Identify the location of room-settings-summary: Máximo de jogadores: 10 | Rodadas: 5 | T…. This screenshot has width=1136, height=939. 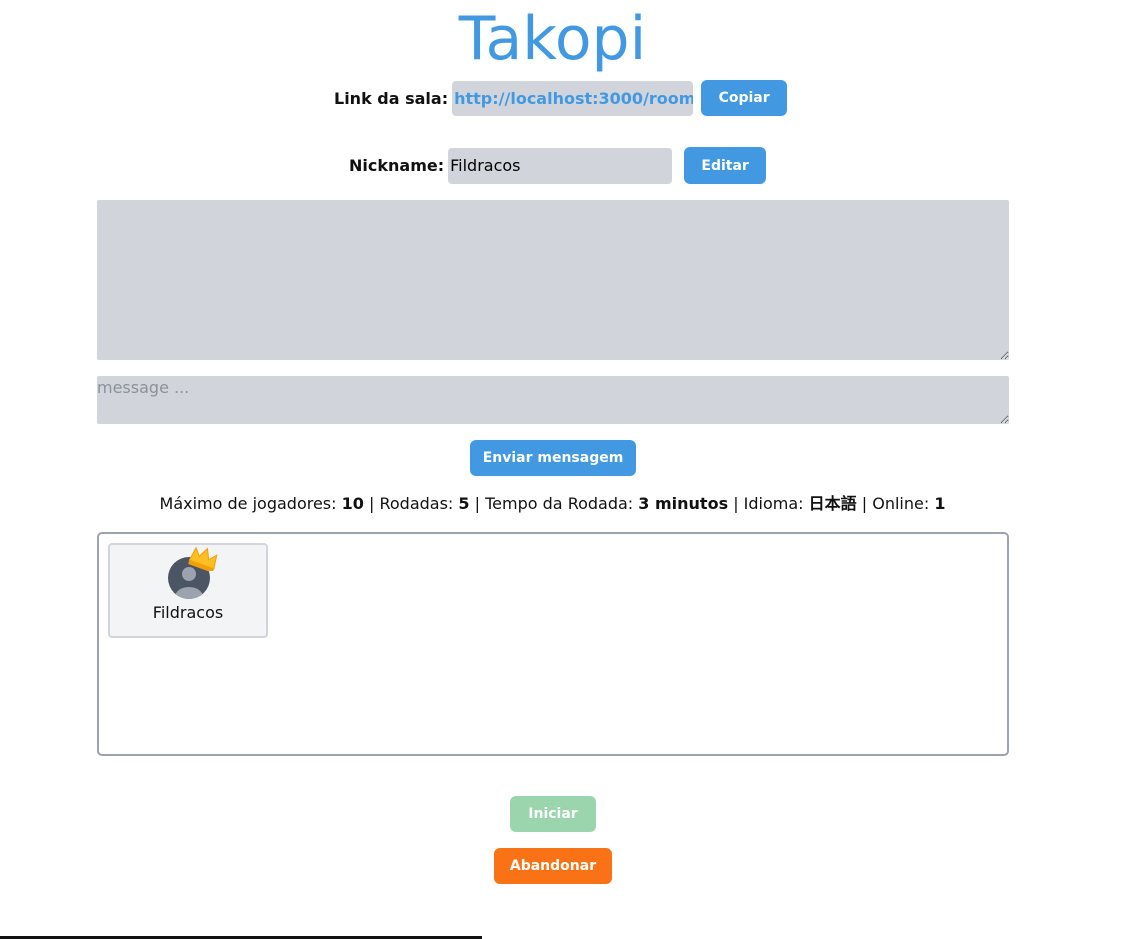
(552, 504).